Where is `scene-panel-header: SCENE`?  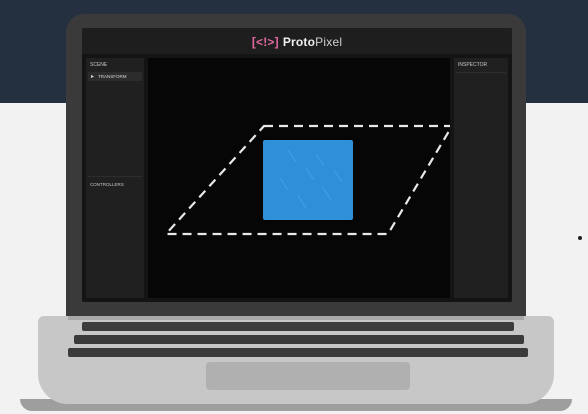 scene-panel-header: SCENE is located at coordinates (99, 65).